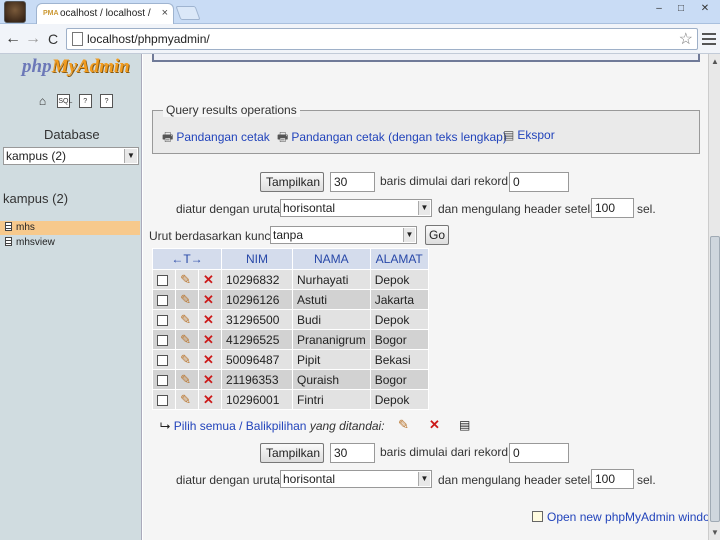 The image size is (720, 540). Describe the element at coordinates (356, 479) in the screenshot. I see `mode-select-bottom: horisontal ▼` at that location.